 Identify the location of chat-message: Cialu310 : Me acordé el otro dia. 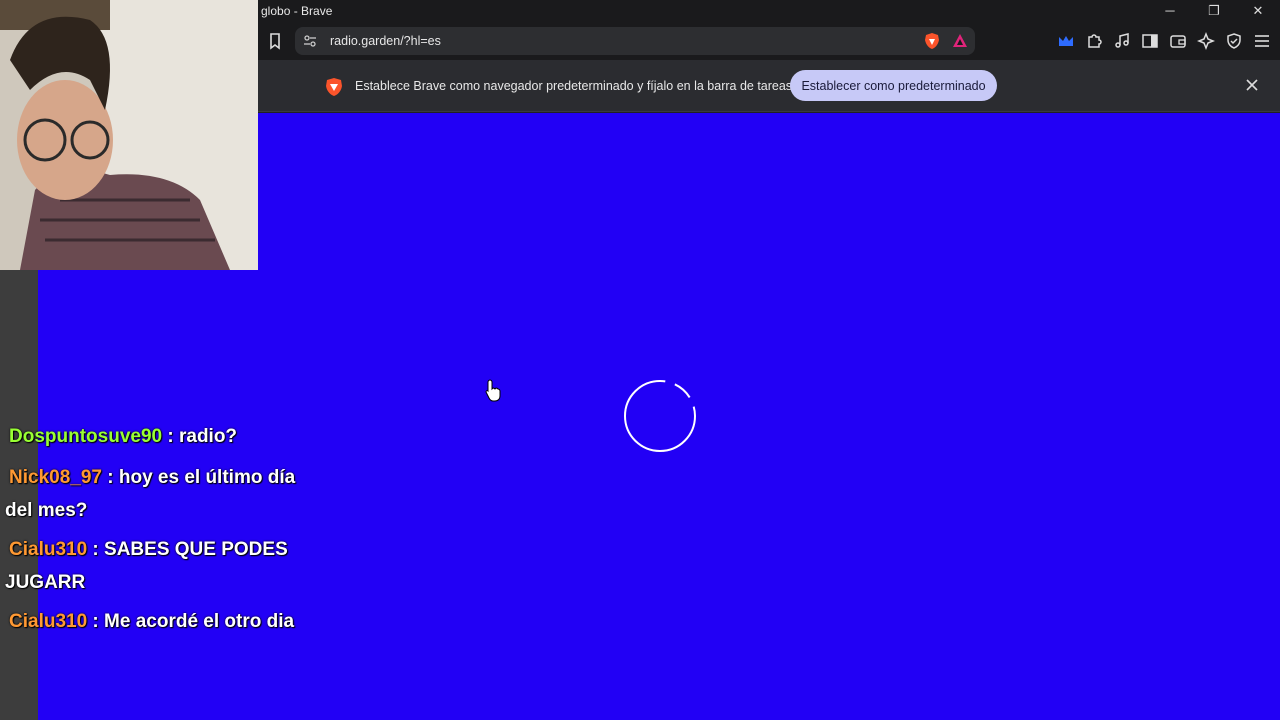
(151, 621).